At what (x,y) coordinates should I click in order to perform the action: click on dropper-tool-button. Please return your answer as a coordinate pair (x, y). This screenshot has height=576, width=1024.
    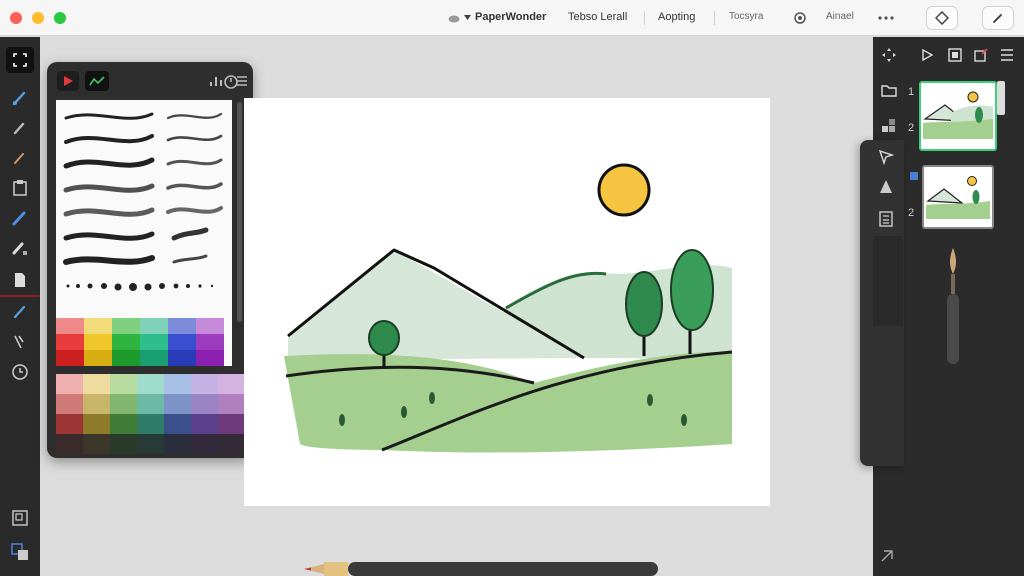
    Looking at the image, I should click on (20, 158).